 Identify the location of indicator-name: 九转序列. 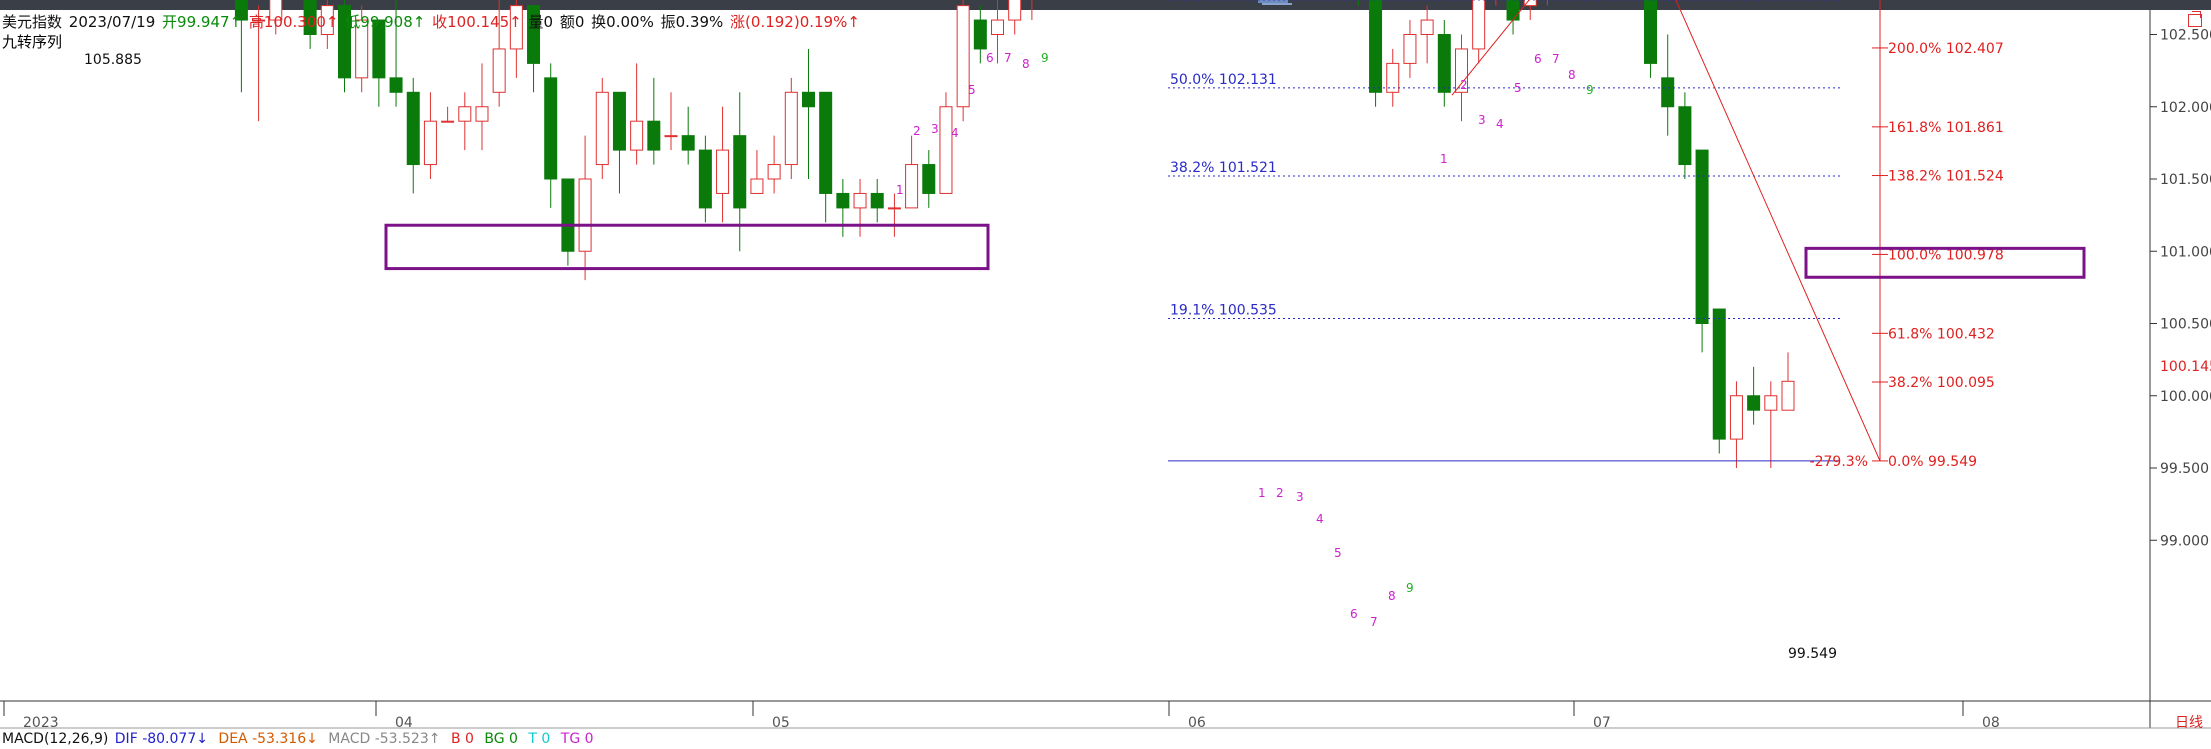
(32, 42).